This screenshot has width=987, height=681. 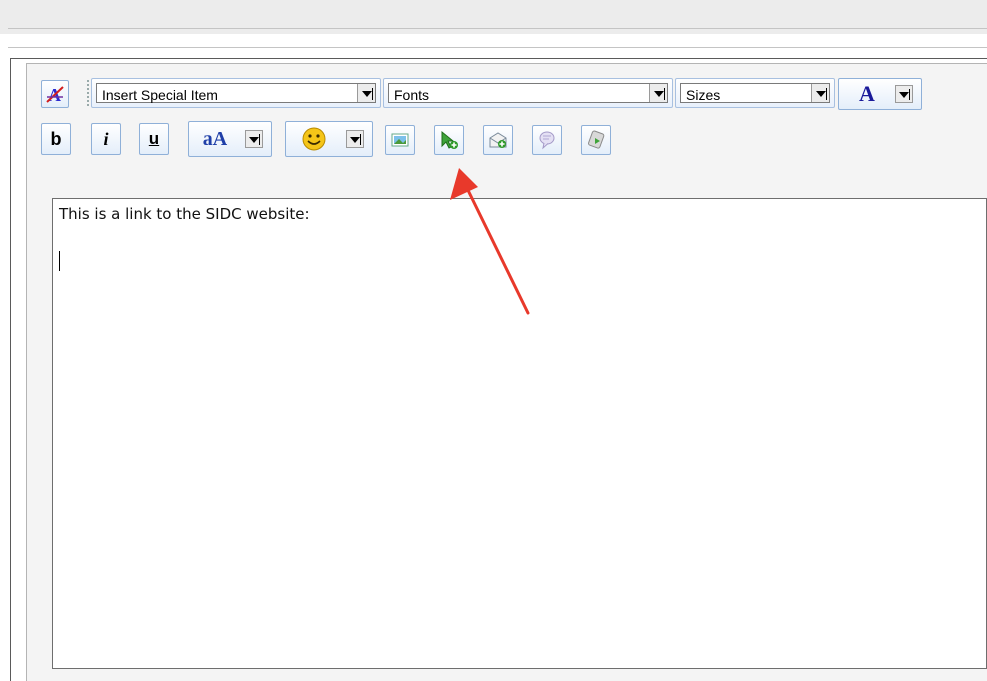 I want to click on insert-link-button, so click(x=449, y=140).